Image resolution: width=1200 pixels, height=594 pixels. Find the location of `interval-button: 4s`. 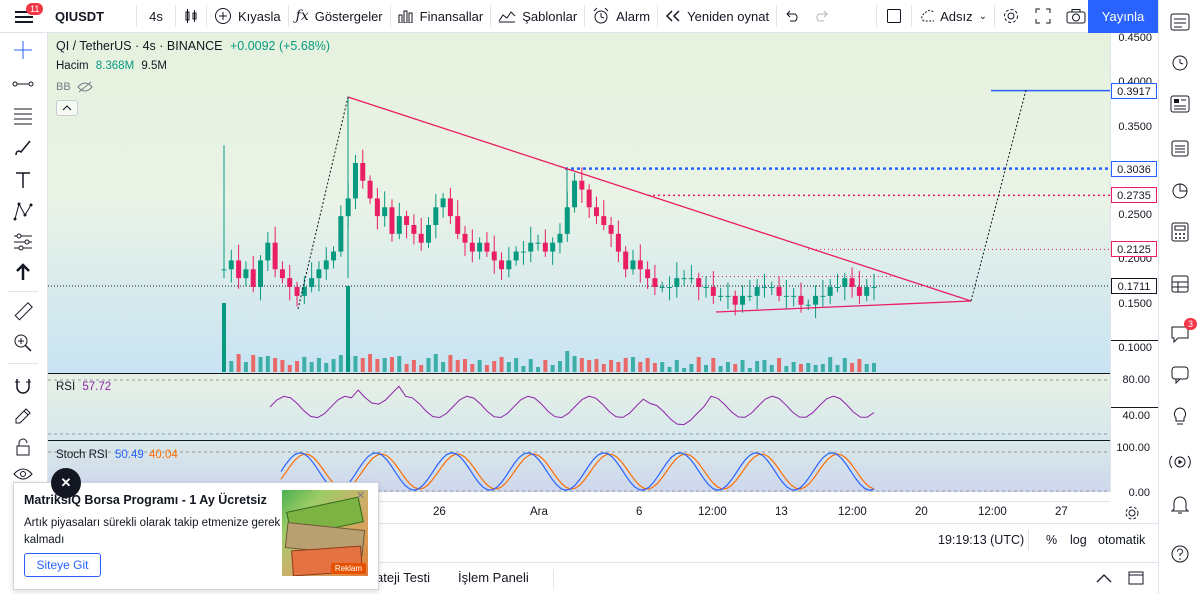

interval-button: 4s is located at coordinates (156, 16).